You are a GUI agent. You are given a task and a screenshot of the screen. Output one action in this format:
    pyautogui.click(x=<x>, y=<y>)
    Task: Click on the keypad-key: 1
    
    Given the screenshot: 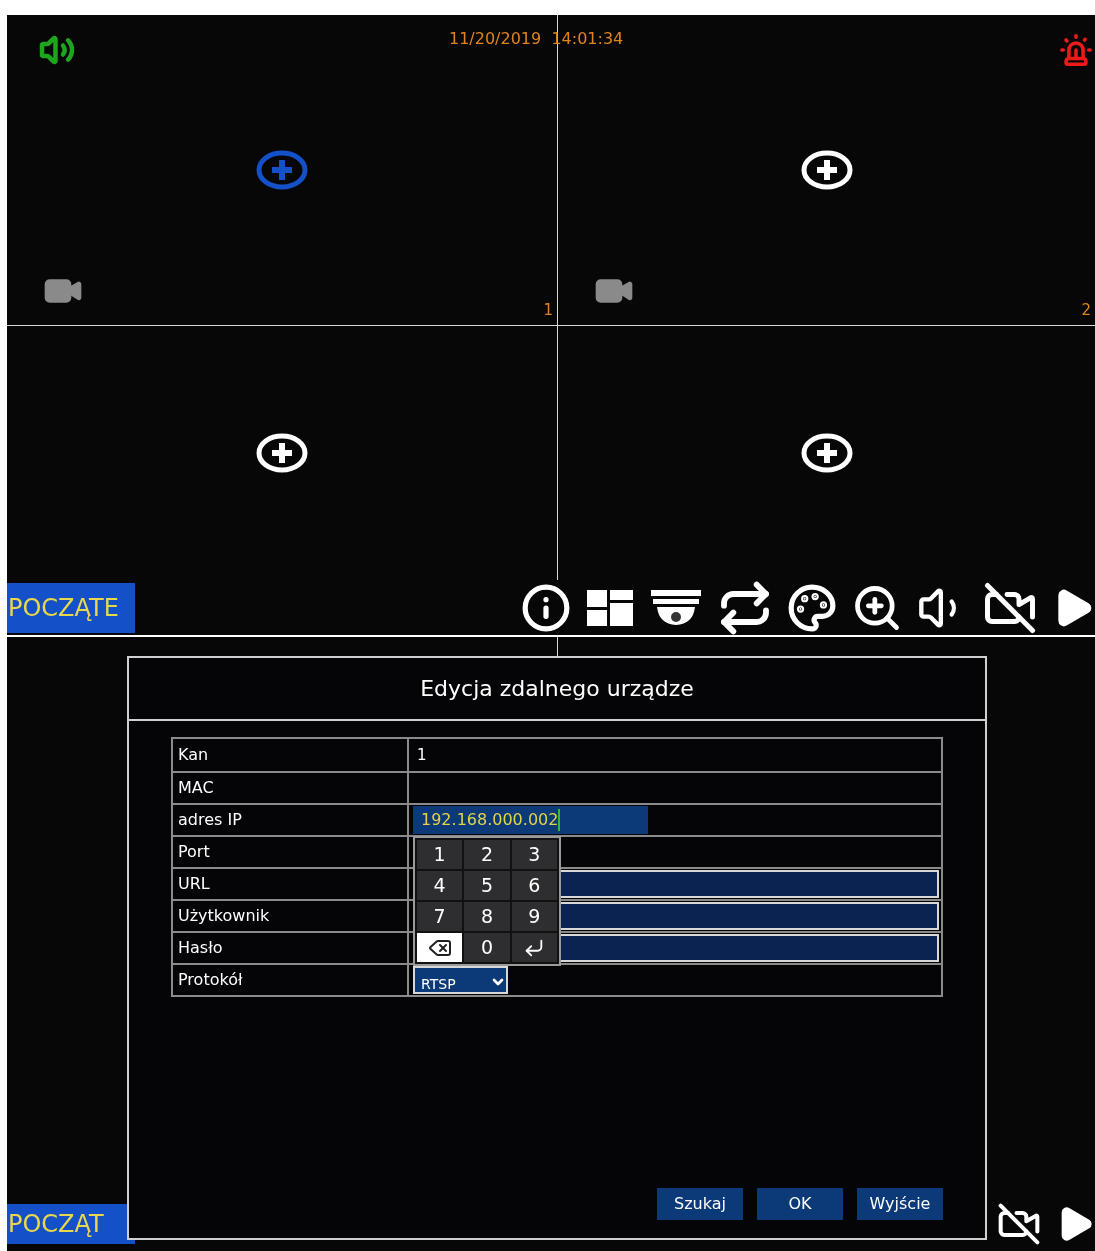 What is the action you would take?
    pyautogui.click(x=440, y=854)
    